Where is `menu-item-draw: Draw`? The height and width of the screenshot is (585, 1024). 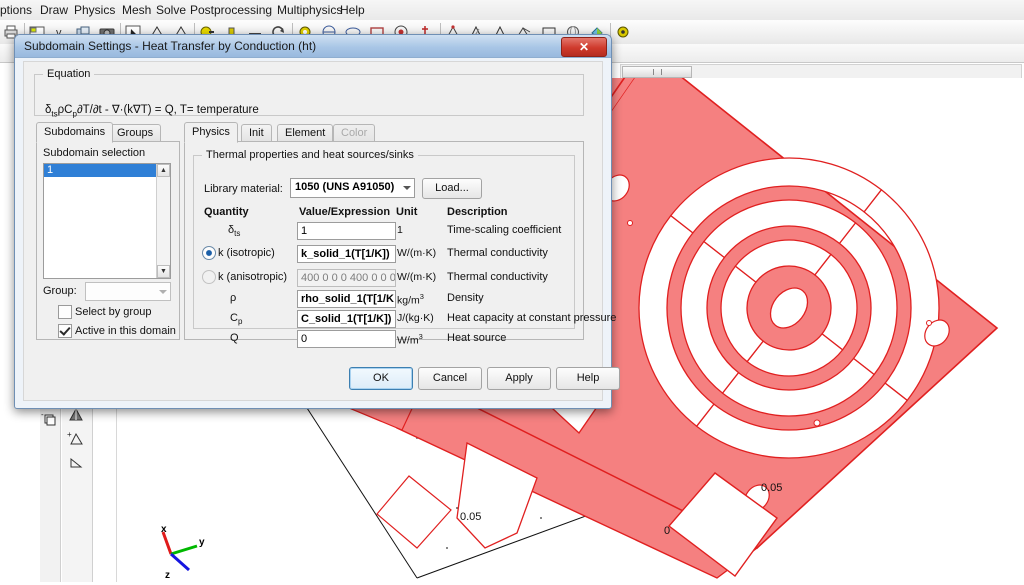 menu-item-draw: Draw is located at coordinates (54, 10).